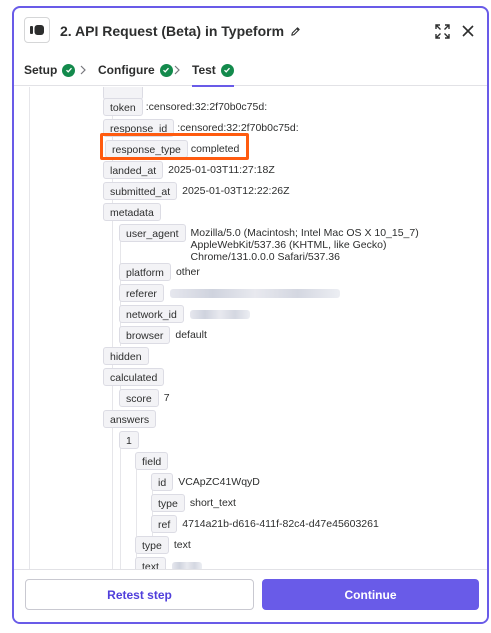  Describe the element at coordinates (221, 170) in the screenshot. I see `tree-value-landed-at: 2025-01-03T11:27:18Z` at that location.